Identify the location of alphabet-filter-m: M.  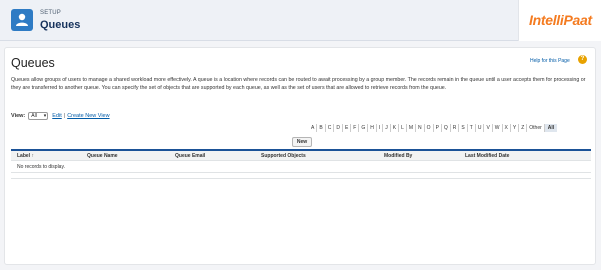
(412, 128).